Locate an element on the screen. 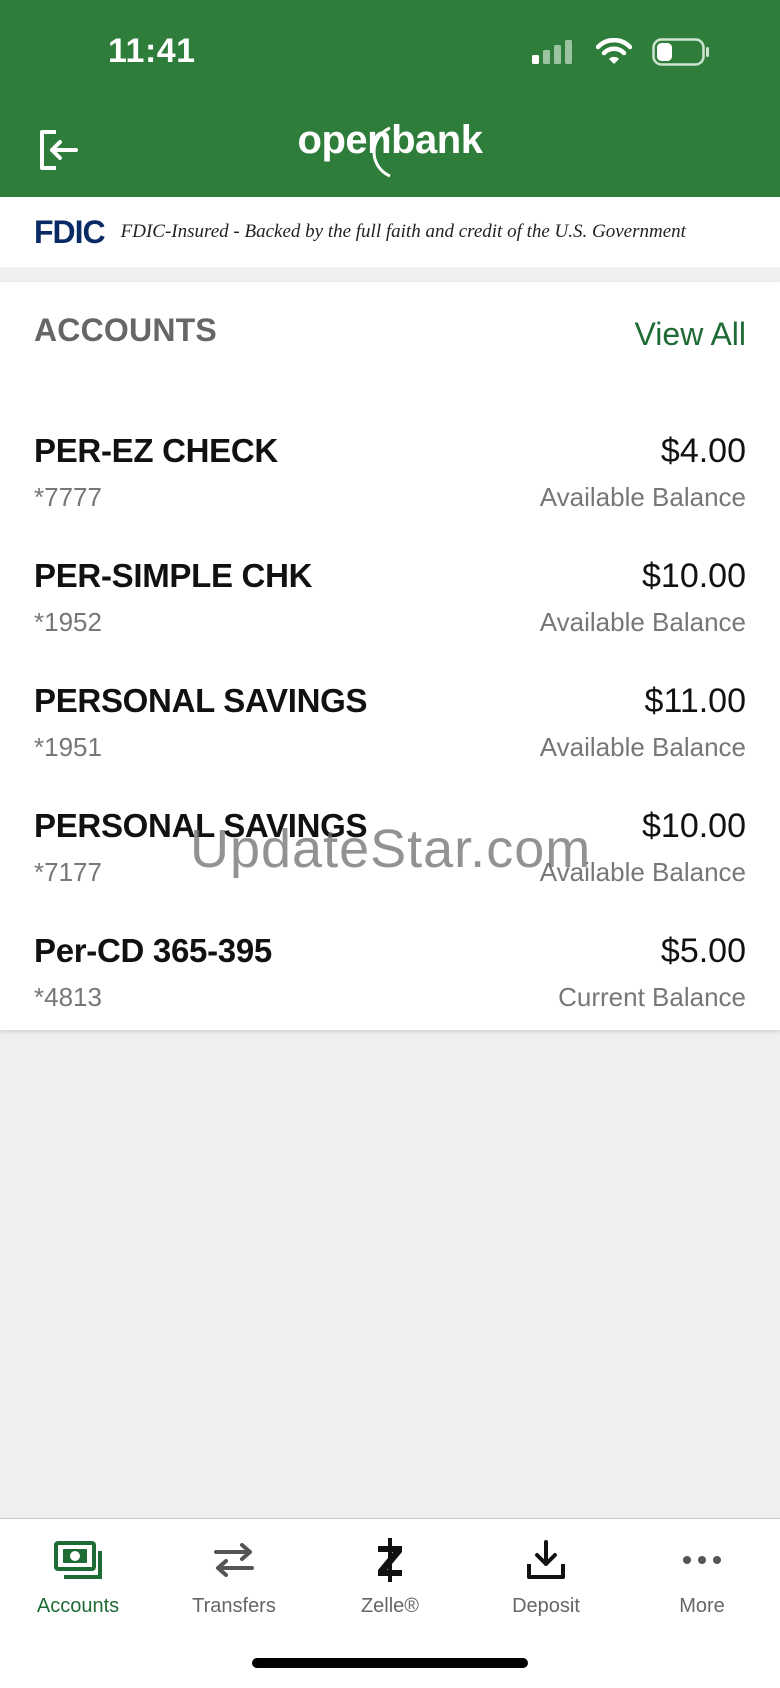 The height and width of the screenshot is (1688, 780). battery-icon is located at coordinates (680, 52).